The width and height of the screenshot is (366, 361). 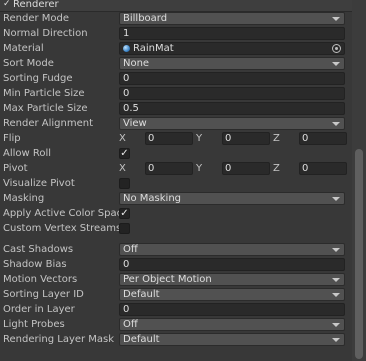 What do you see at coordinates (151, 138) in the screenshot?
I see `flip-x-value: 0` at bounding box center [151, 138].